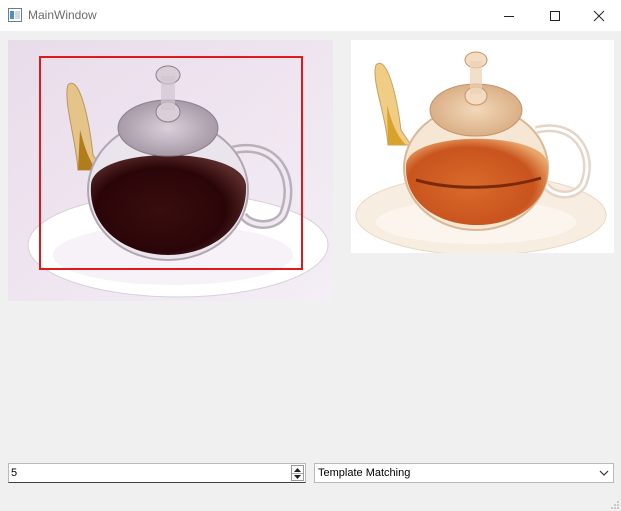 This screenshot has width=621, height=511. Describe the element at coordinates (615, 505) in the screenshot. I see `resize-grip-icon` at that location.